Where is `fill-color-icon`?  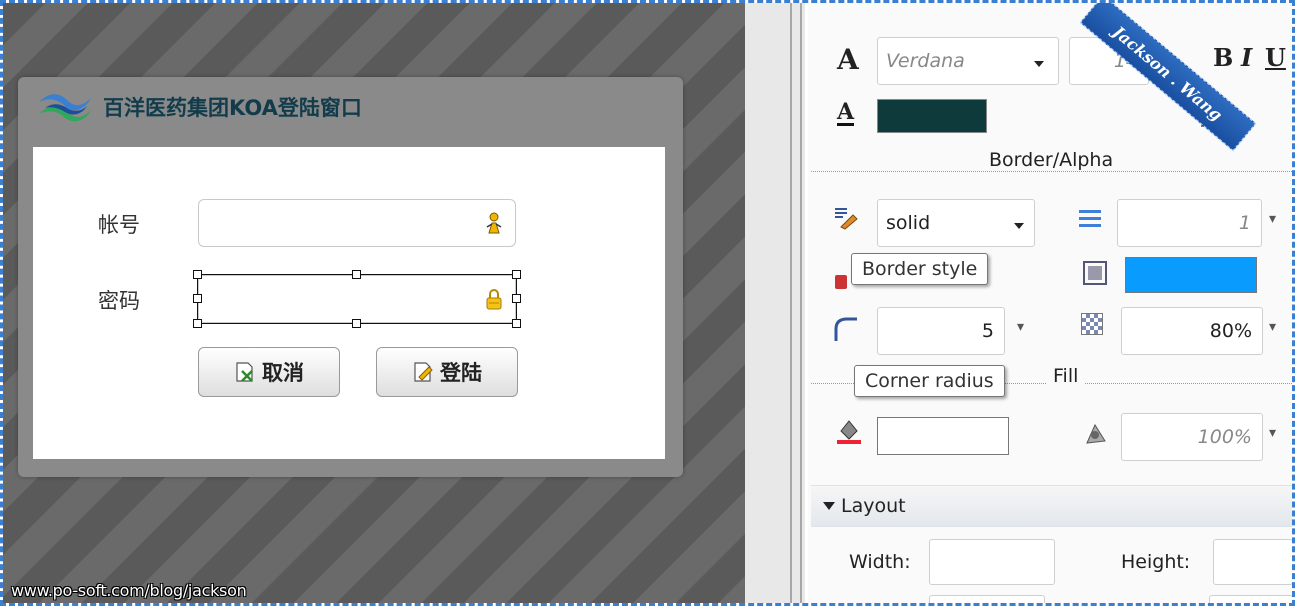 fill-color-icon is located at coordinates (849, 432).